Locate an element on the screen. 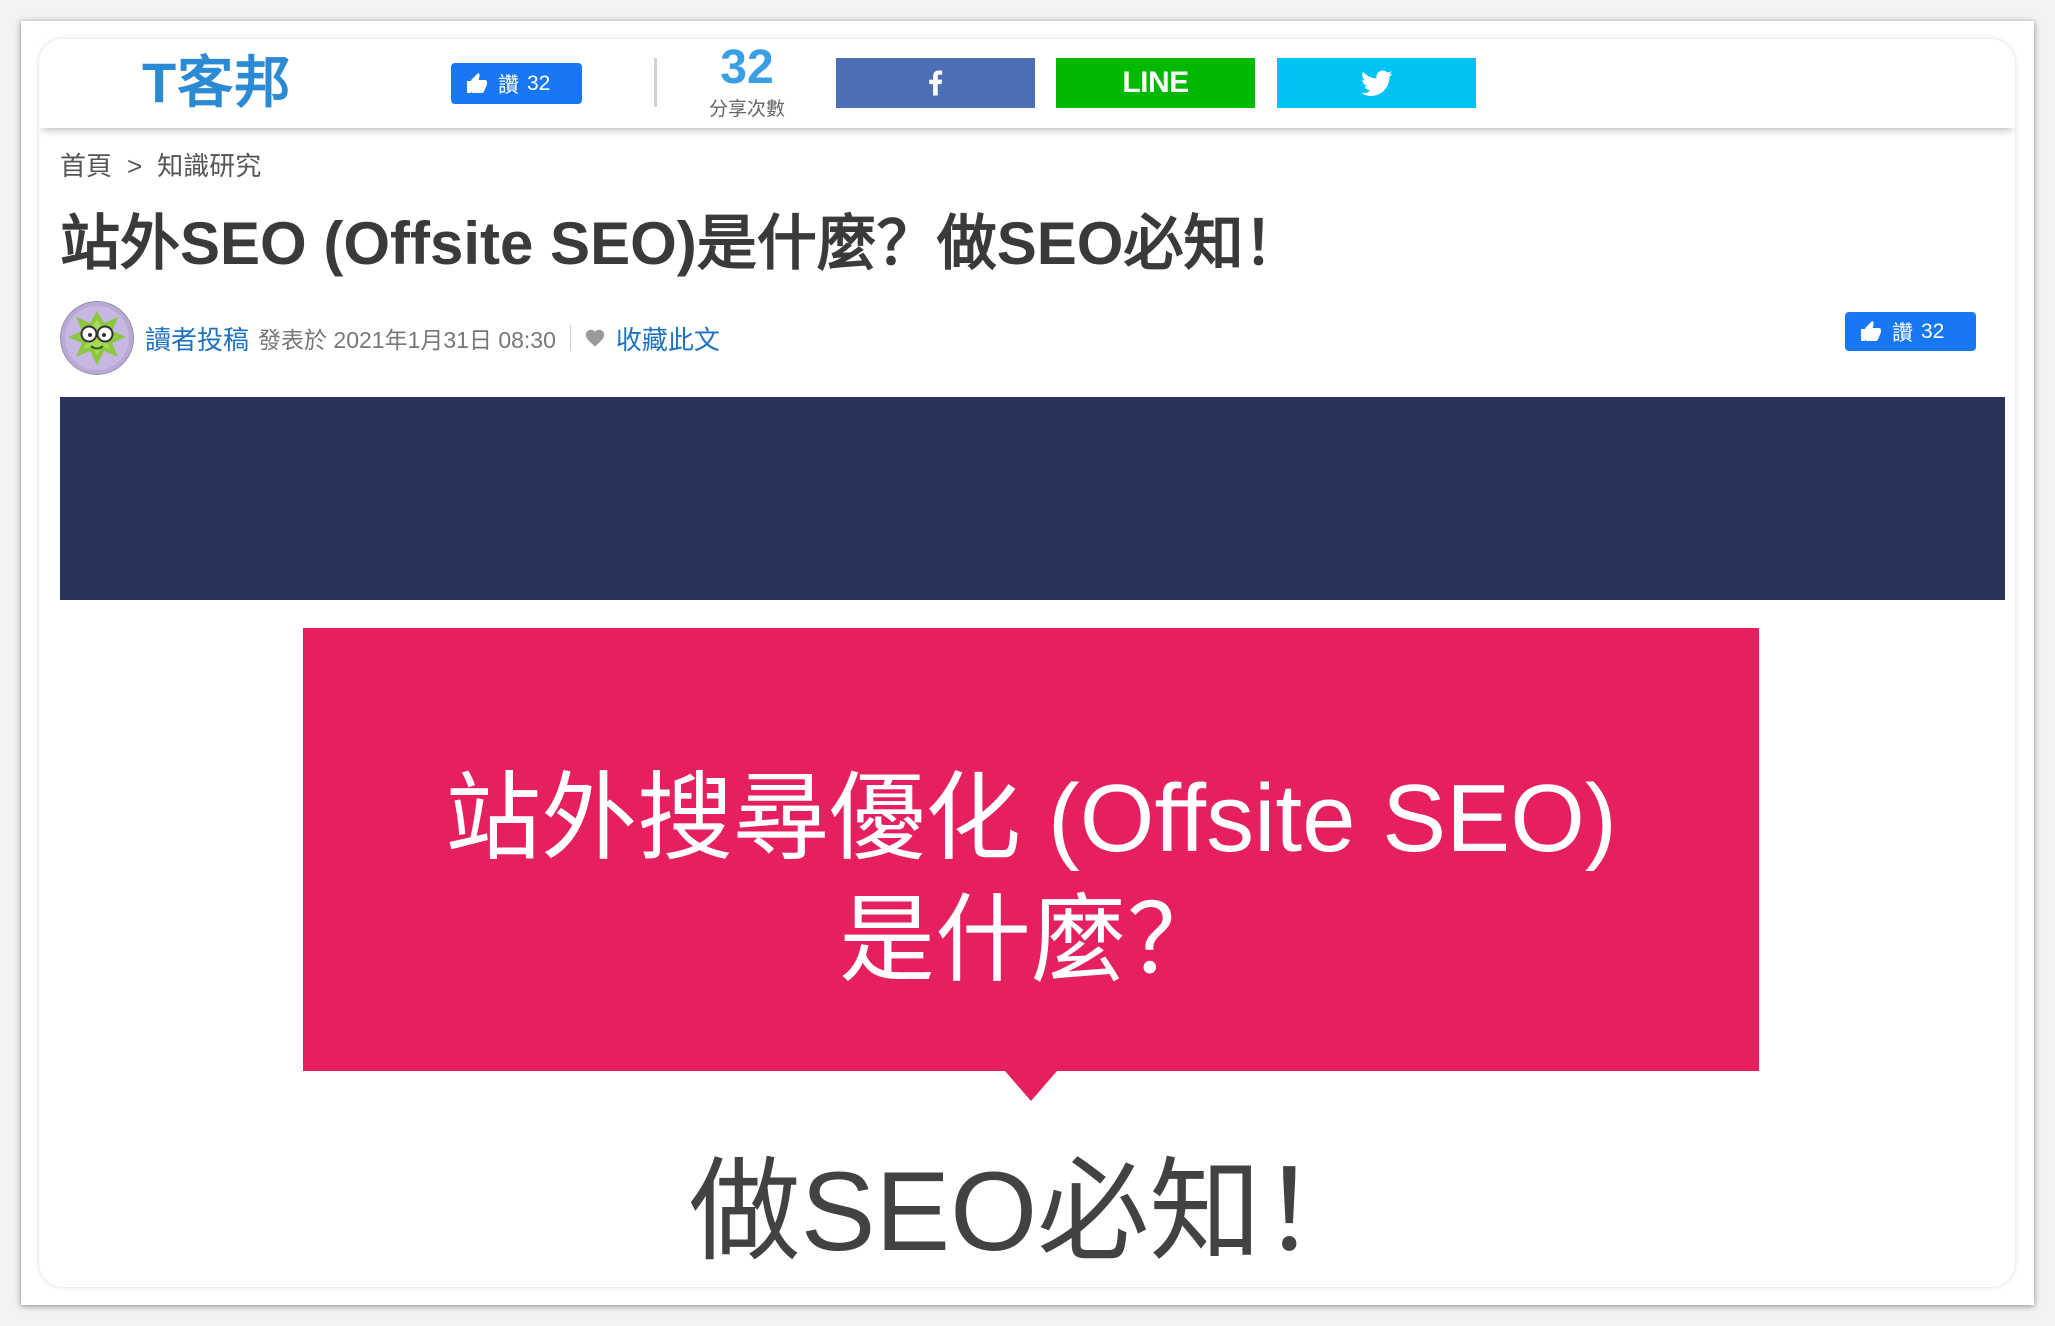 This screenshot has height=1326, width=2055. article-like-button: 讚 32 is located at coordinates (1910, 331).